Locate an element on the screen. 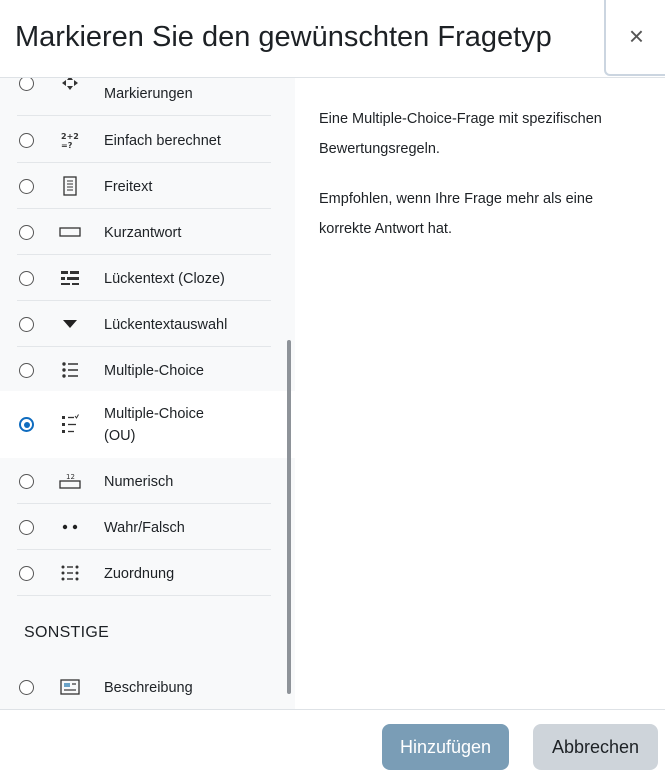 The image size is (665, 773). option-label: Zuordnung is located at coordinates (139, 574).